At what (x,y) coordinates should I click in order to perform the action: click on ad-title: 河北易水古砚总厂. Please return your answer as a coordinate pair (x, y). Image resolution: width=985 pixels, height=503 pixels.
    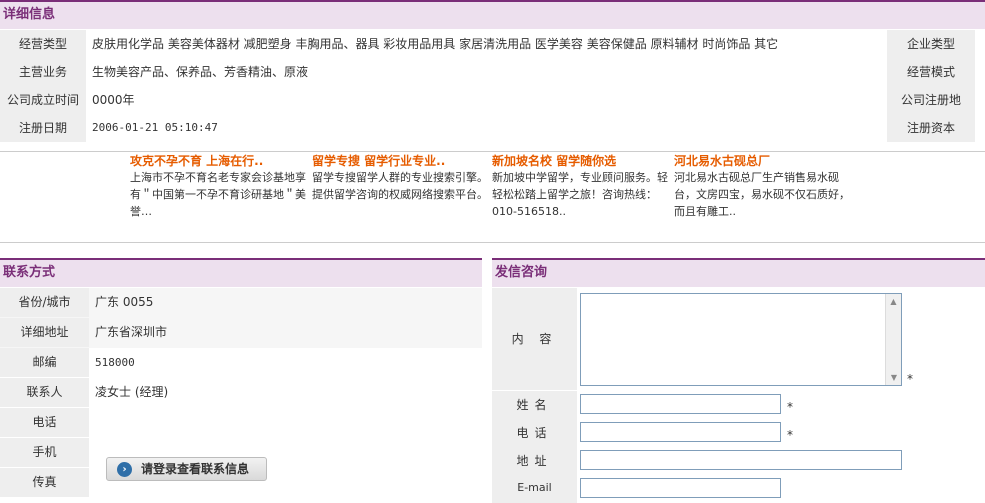
    Looking at the image, I should click on (764, 160).